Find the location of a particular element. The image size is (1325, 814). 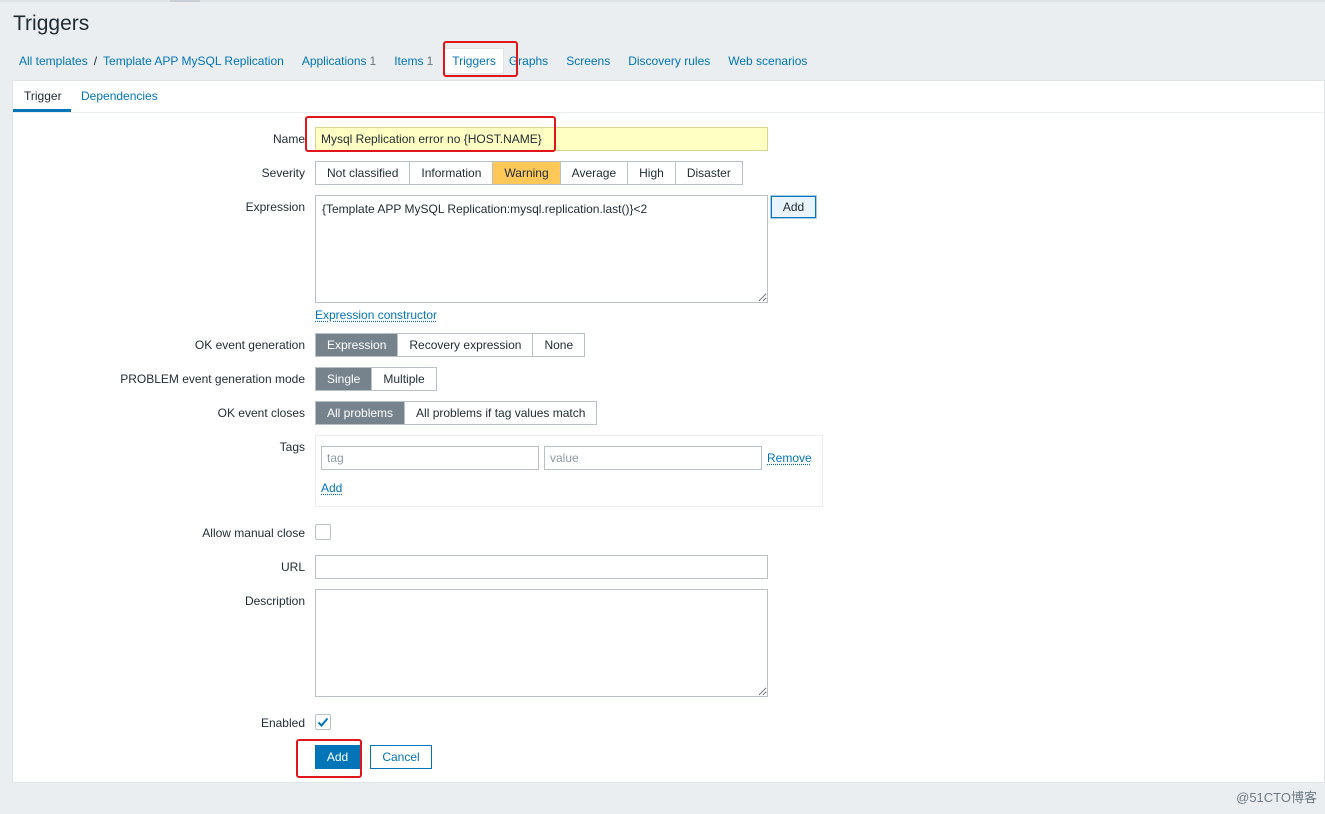

ok-gen-recovery-expression: Recovery expression is located at coordinates (466, 345).